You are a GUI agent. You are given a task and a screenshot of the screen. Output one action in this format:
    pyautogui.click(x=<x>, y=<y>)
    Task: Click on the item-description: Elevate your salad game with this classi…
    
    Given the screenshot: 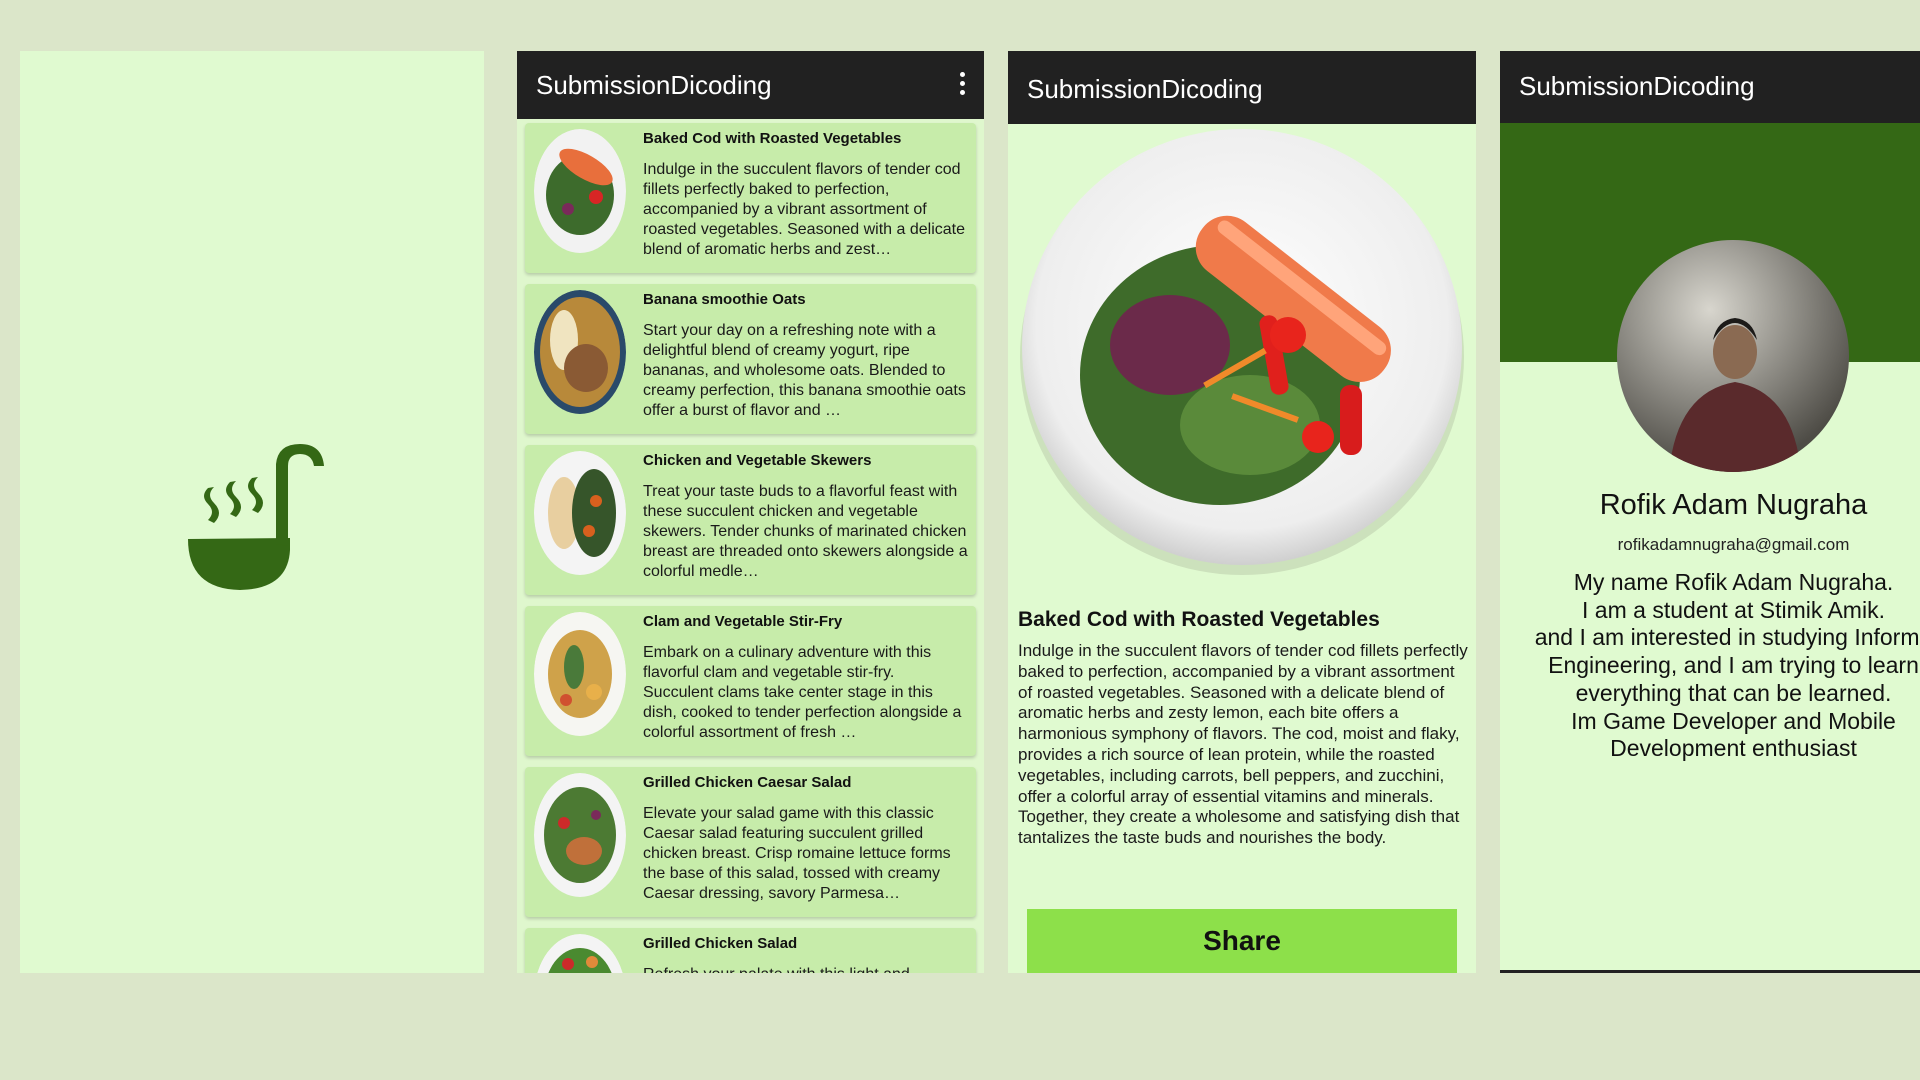 What is the action you would take?
    pyautogui.click(x=797, y=853)
    